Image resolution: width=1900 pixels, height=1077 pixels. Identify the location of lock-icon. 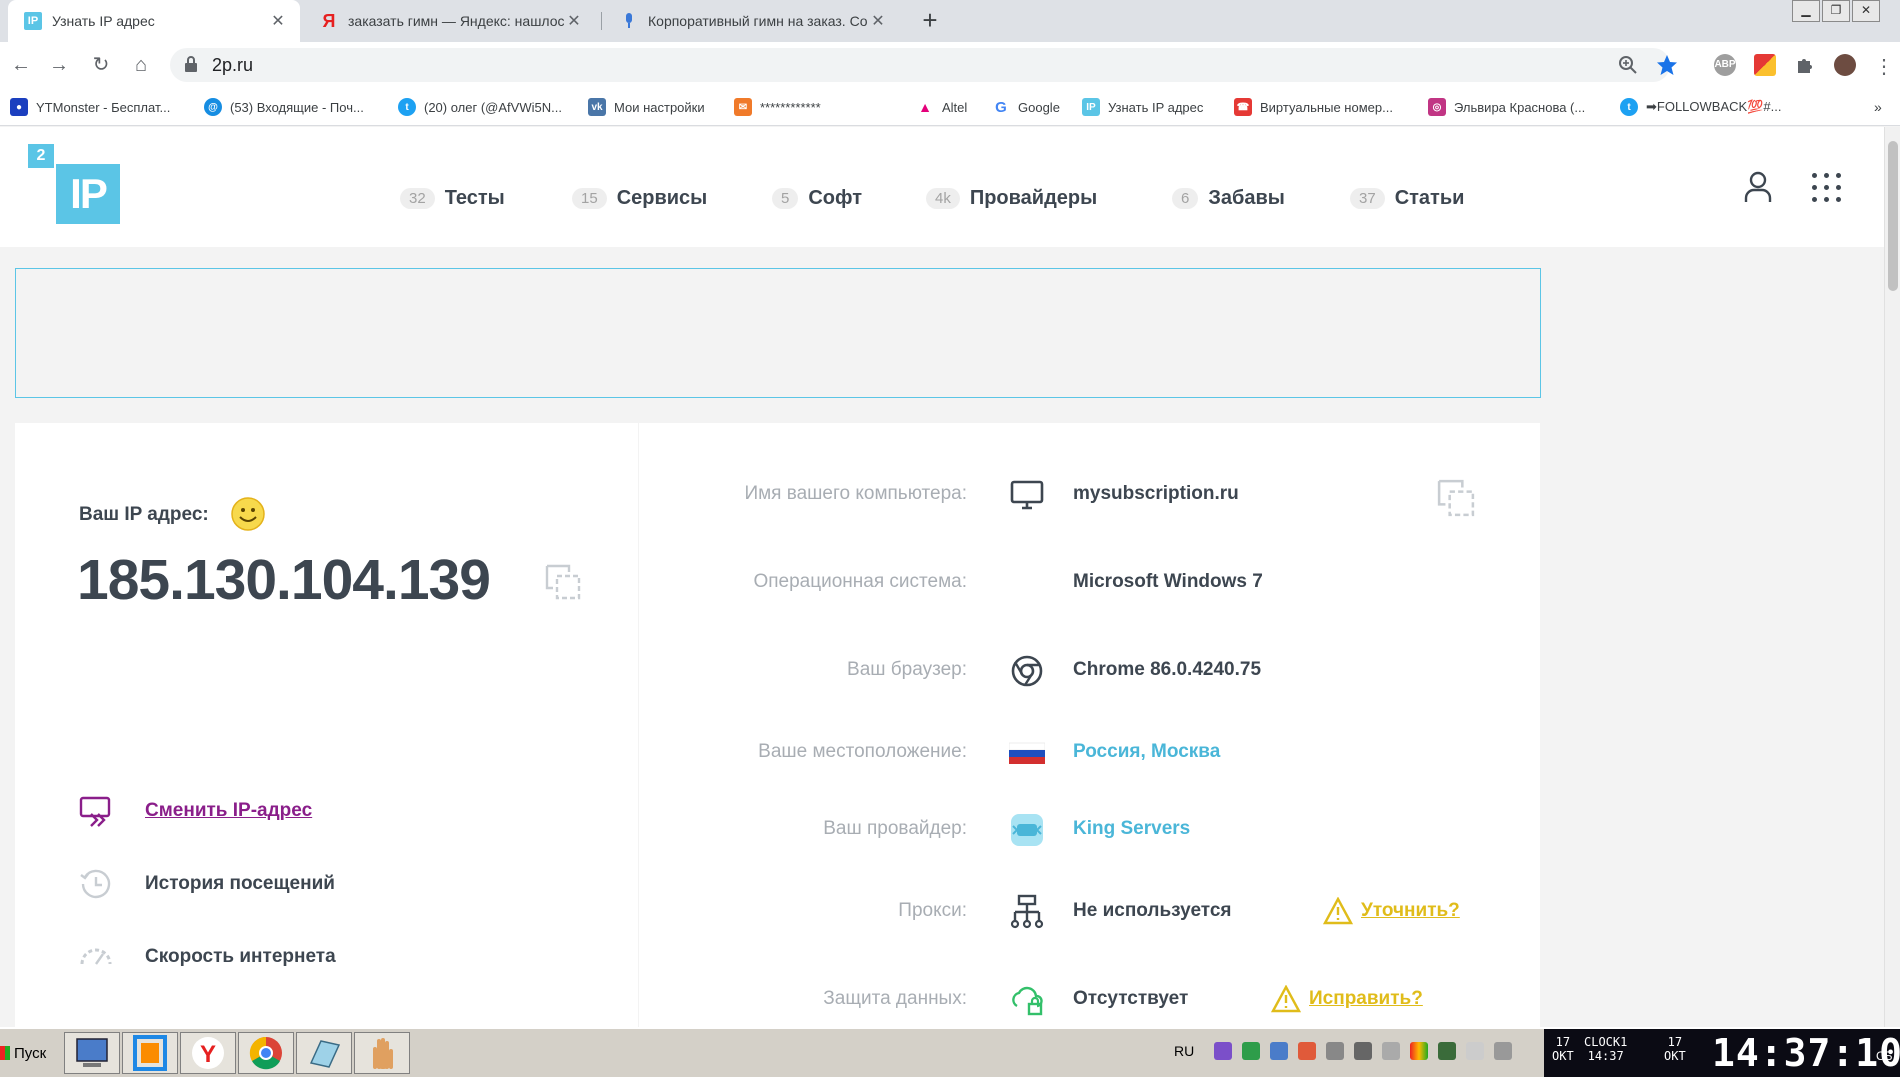
(191, 64).